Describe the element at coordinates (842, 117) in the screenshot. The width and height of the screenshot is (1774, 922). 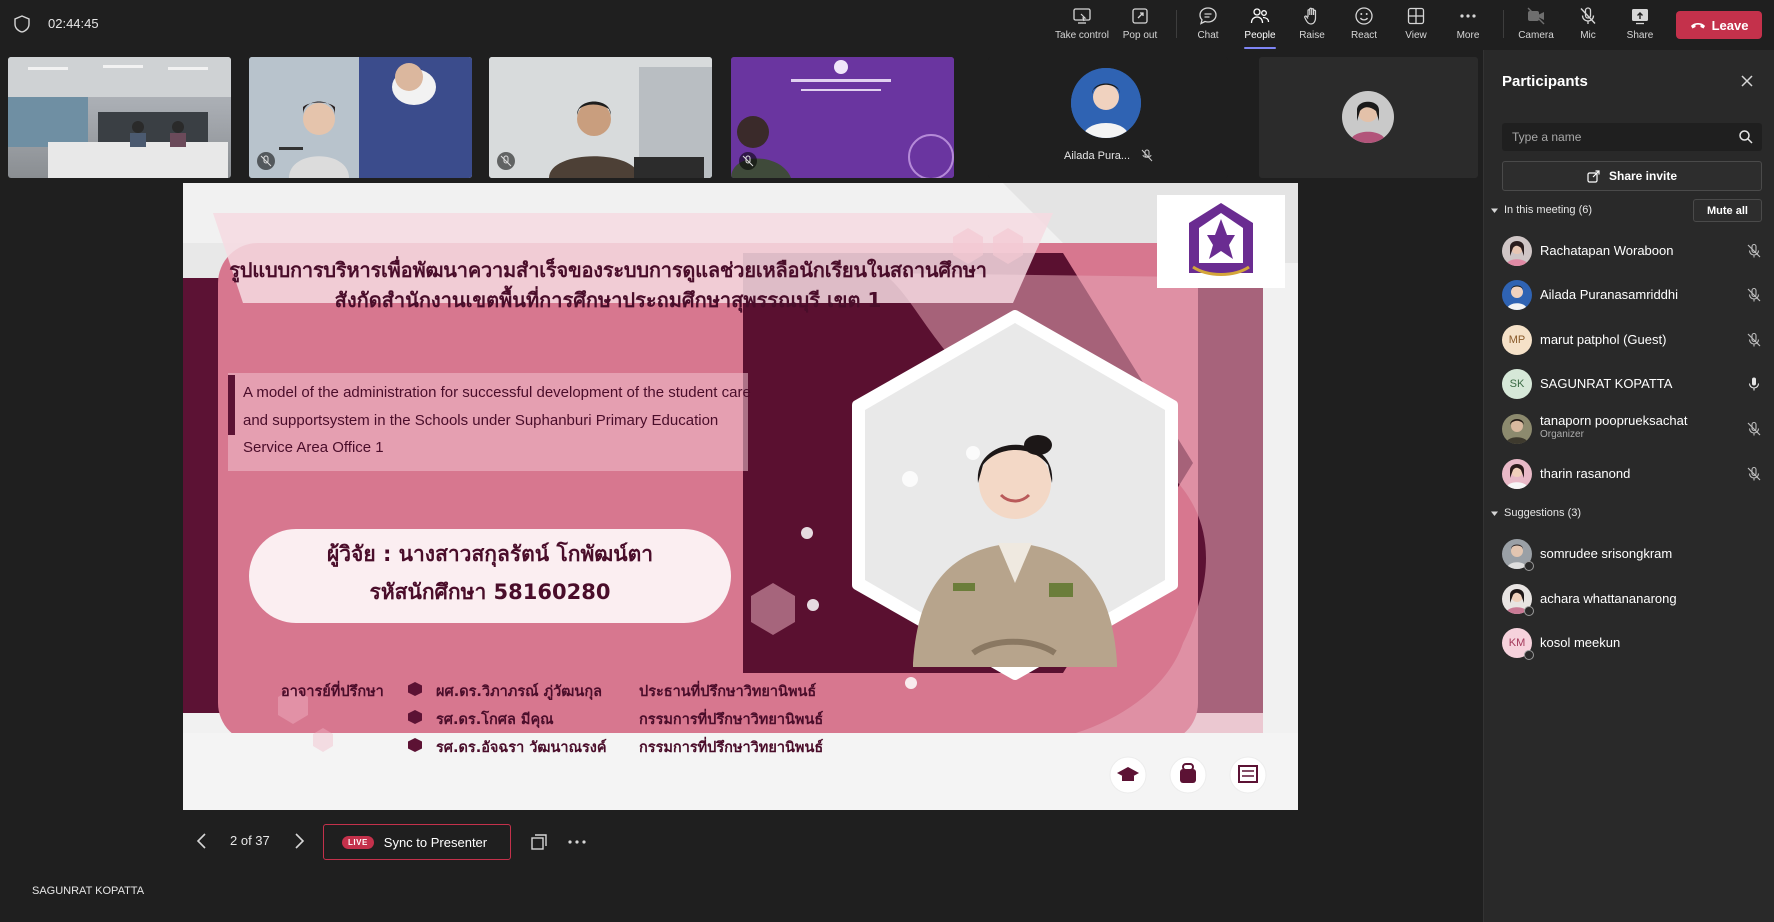
I see `video-tile-purple-background` at that location.